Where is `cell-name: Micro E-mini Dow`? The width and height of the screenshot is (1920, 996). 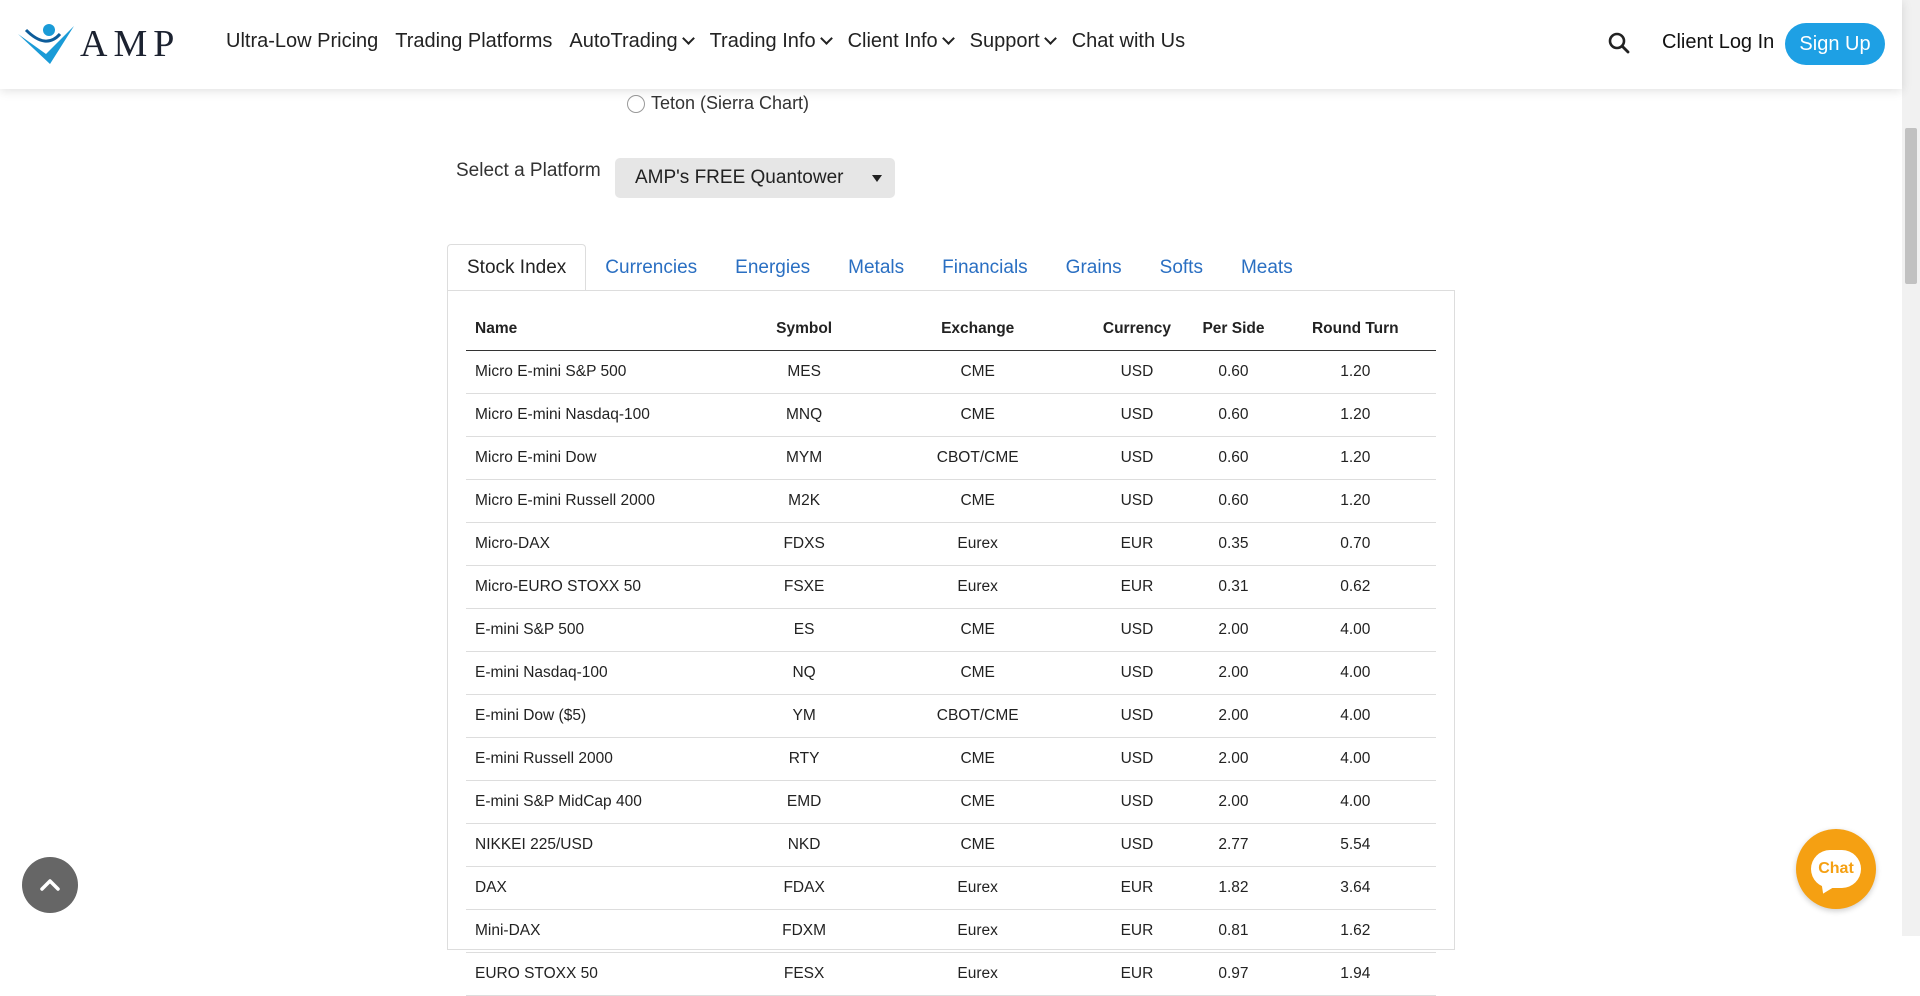
cell-name: Micro E-mini Dow is located at coordinates (600, 458).